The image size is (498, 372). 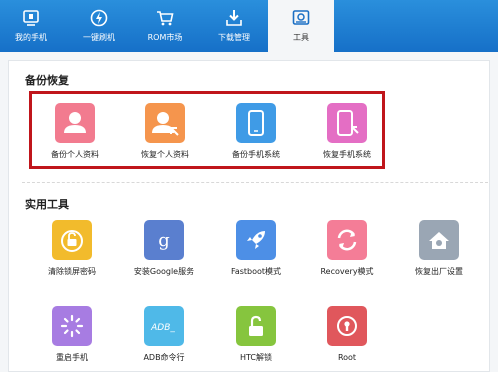 I want to click on tile-restore-phone-system: 恢复手机系统, so click(x=347, y=138).